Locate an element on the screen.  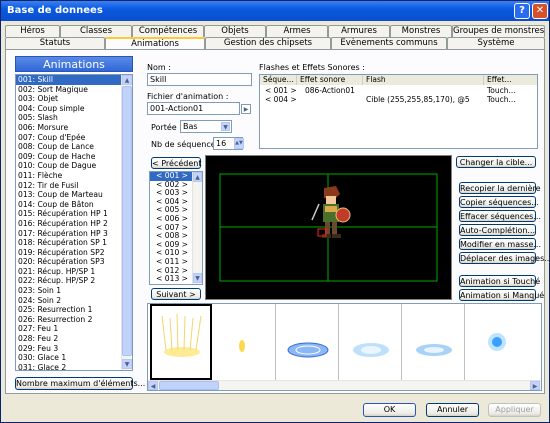
col-sound-header: Effet sonore is located at coordinates (330, 80).